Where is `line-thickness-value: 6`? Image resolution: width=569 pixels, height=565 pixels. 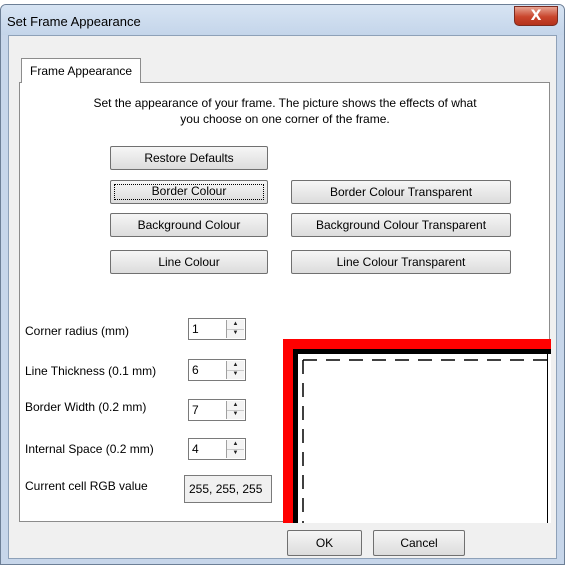 line-thickness-value: 6 is located at coordinates (195, 370).